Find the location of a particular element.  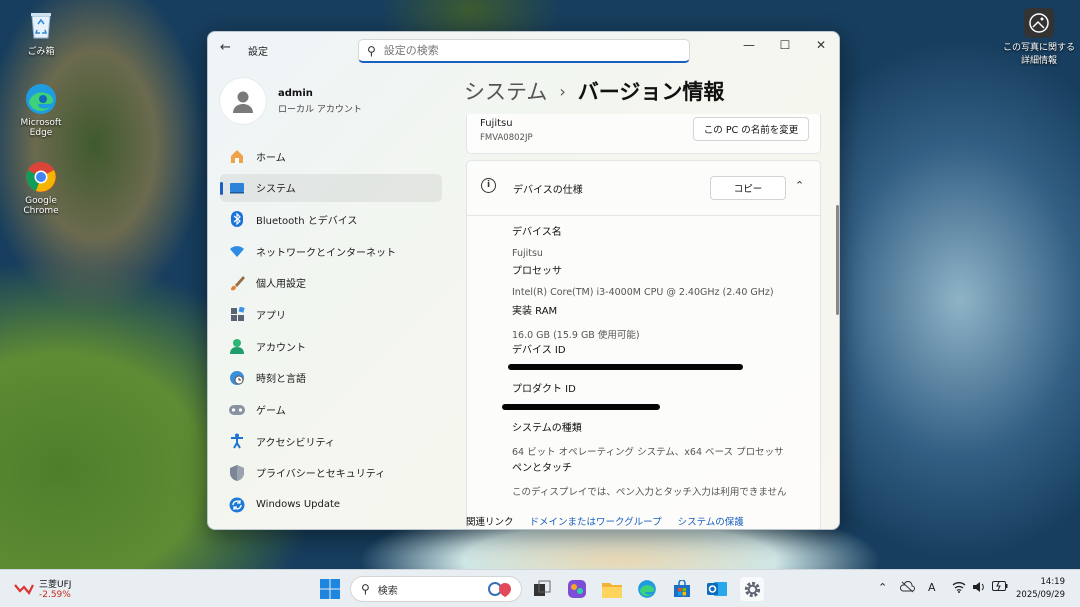

clock: 14:19 2025/09/29 is located at coordinates (1040, 589).